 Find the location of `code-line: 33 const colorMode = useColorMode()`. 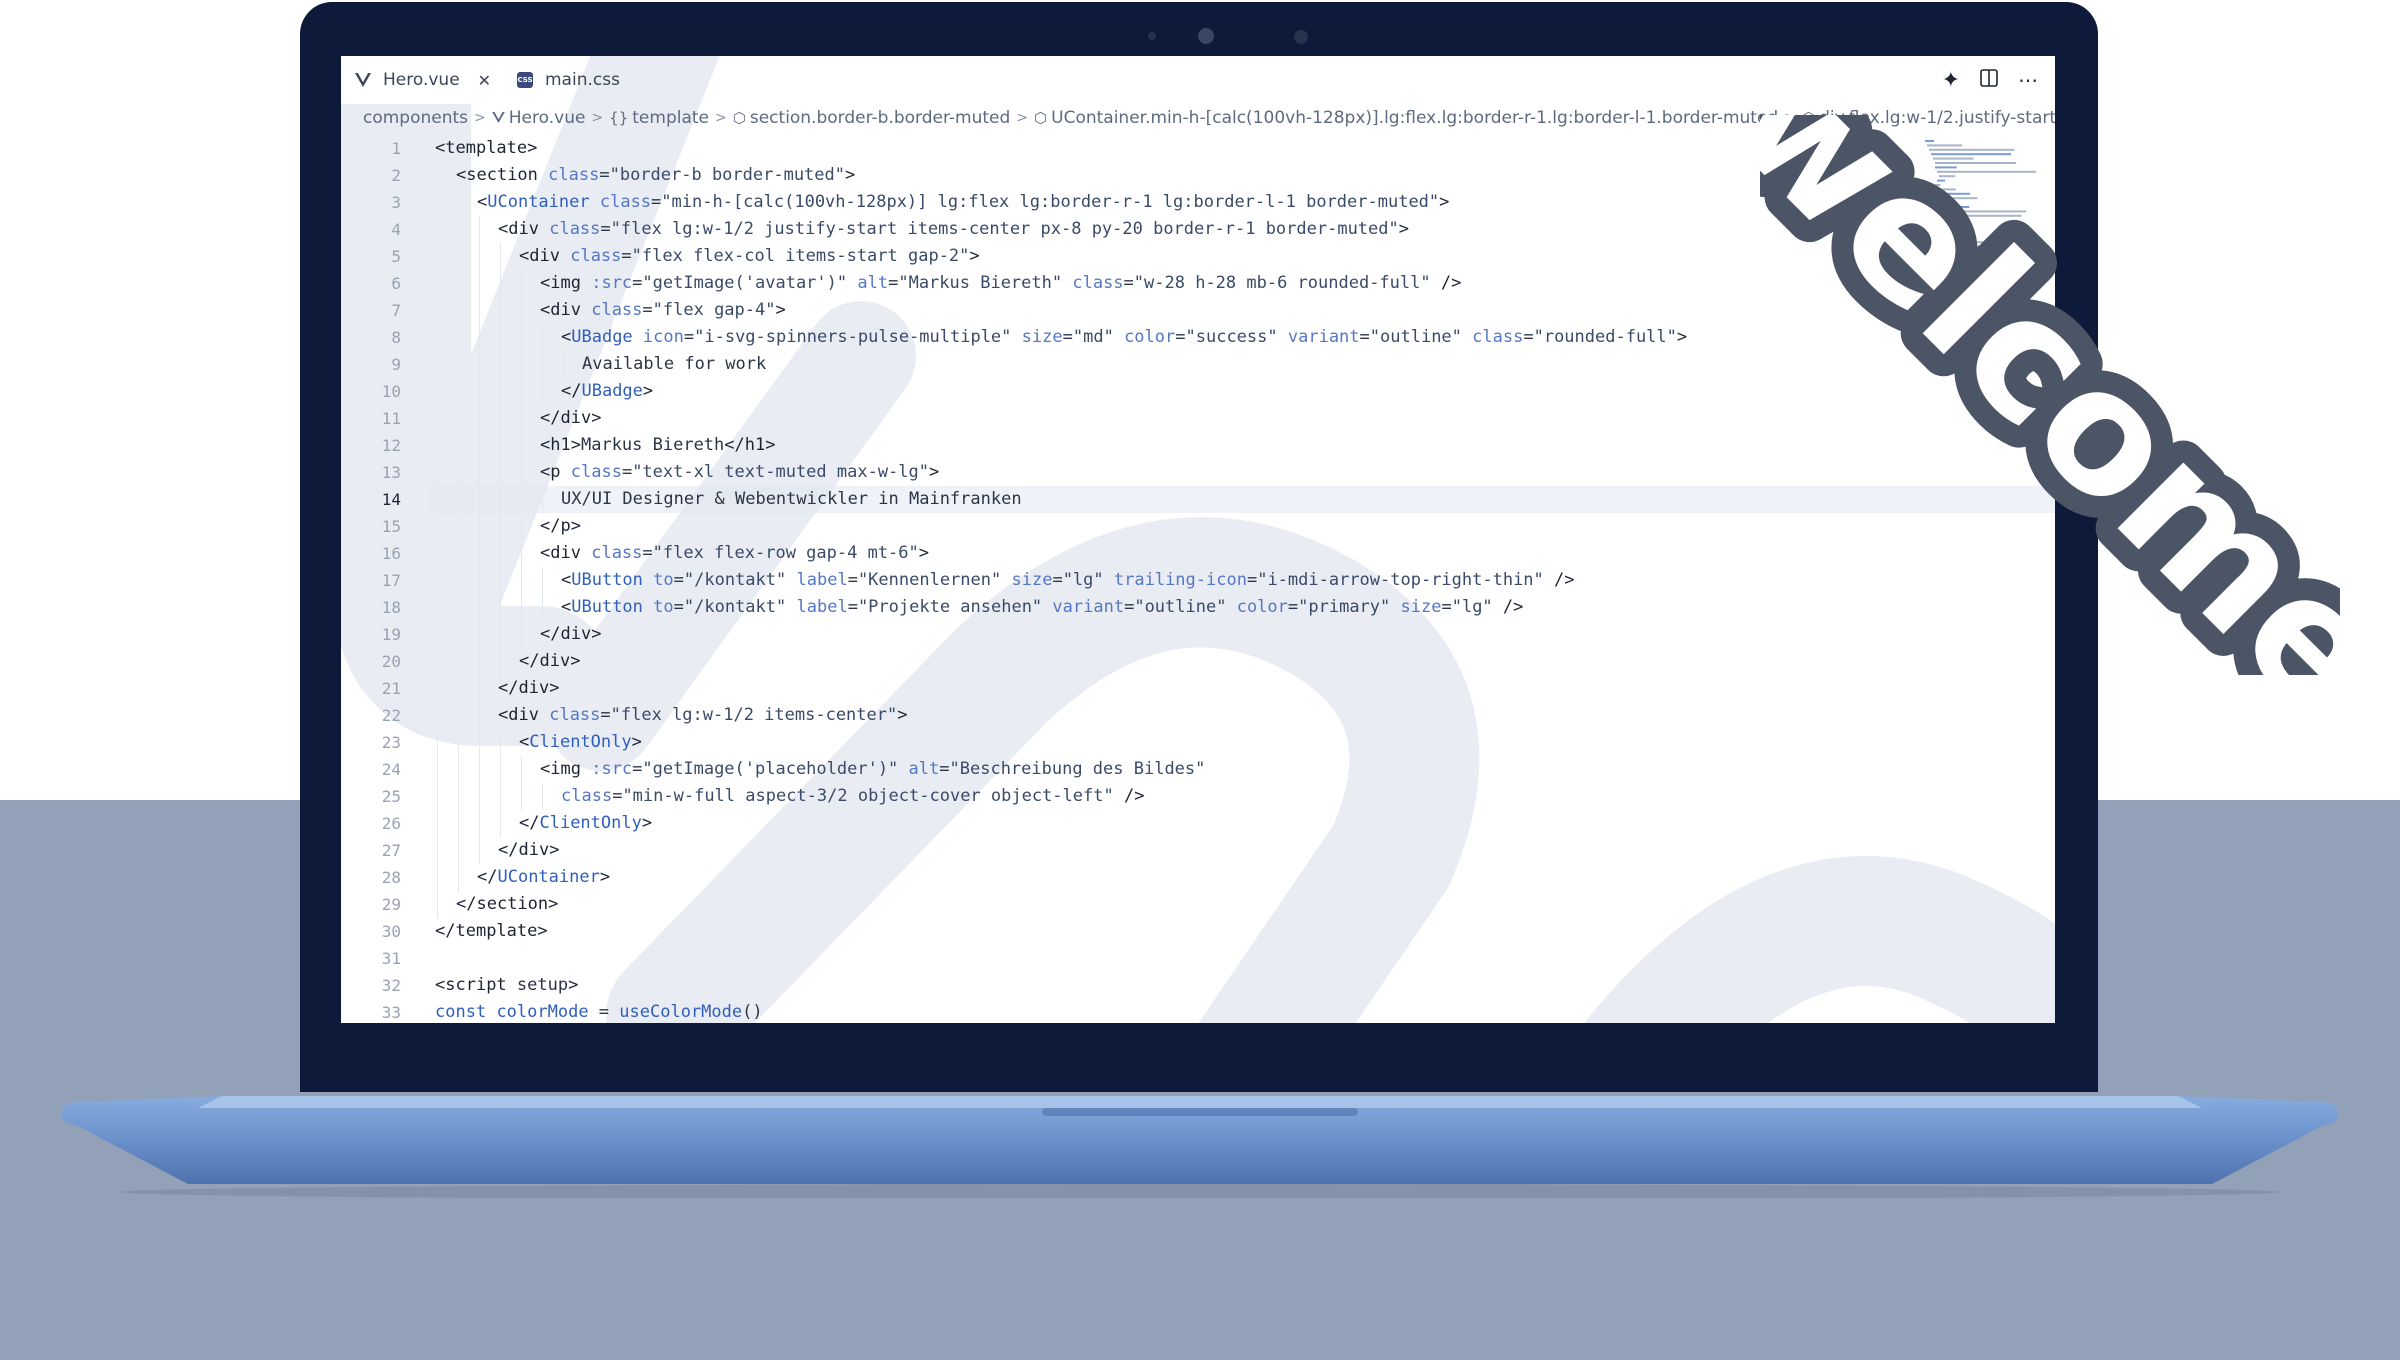

code-line: 33 const colorMode = useColorMode() is located at coordinates (1198, 1011).